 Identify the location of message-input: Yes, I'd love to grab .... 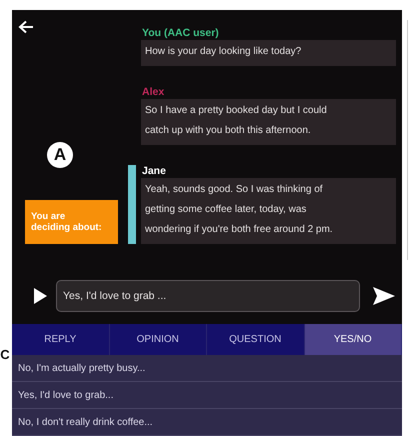
(208, 296).